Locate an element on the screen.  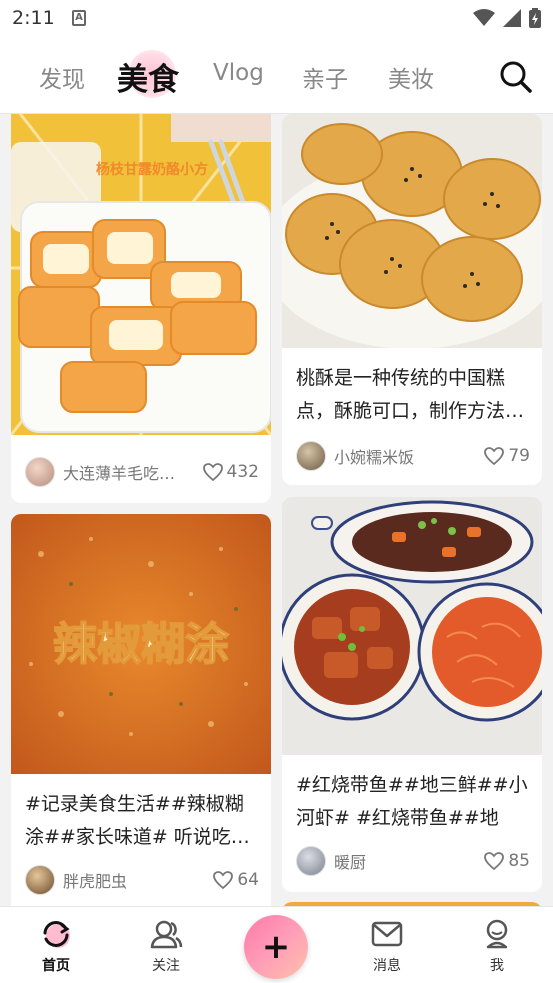
card-footer: 大连薄羊毛吃… 432 is located at coordinates (142, 472).